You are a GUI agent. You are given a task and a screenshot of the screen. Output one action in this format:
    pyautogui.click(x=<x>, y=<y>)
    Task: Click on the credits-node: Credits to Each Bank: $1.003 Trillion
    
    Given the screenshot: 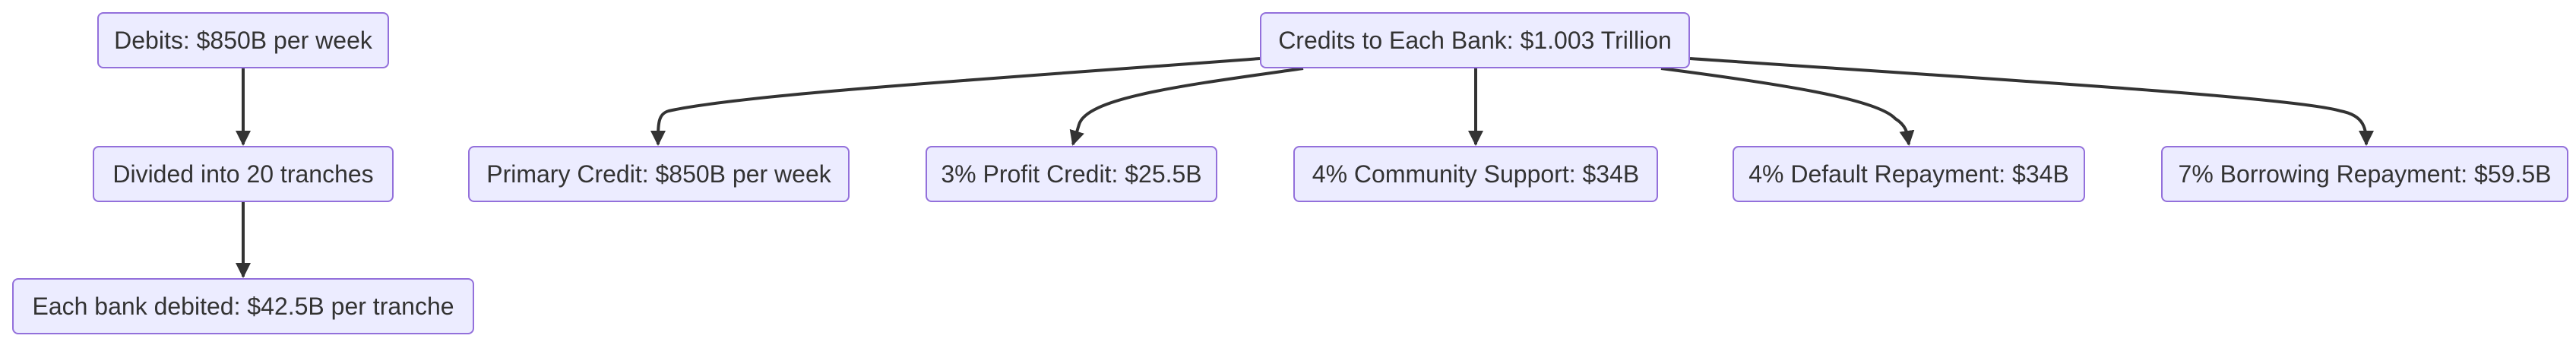 What is the action you would take?
    pyautogui.click(x=1475, y=40)
    